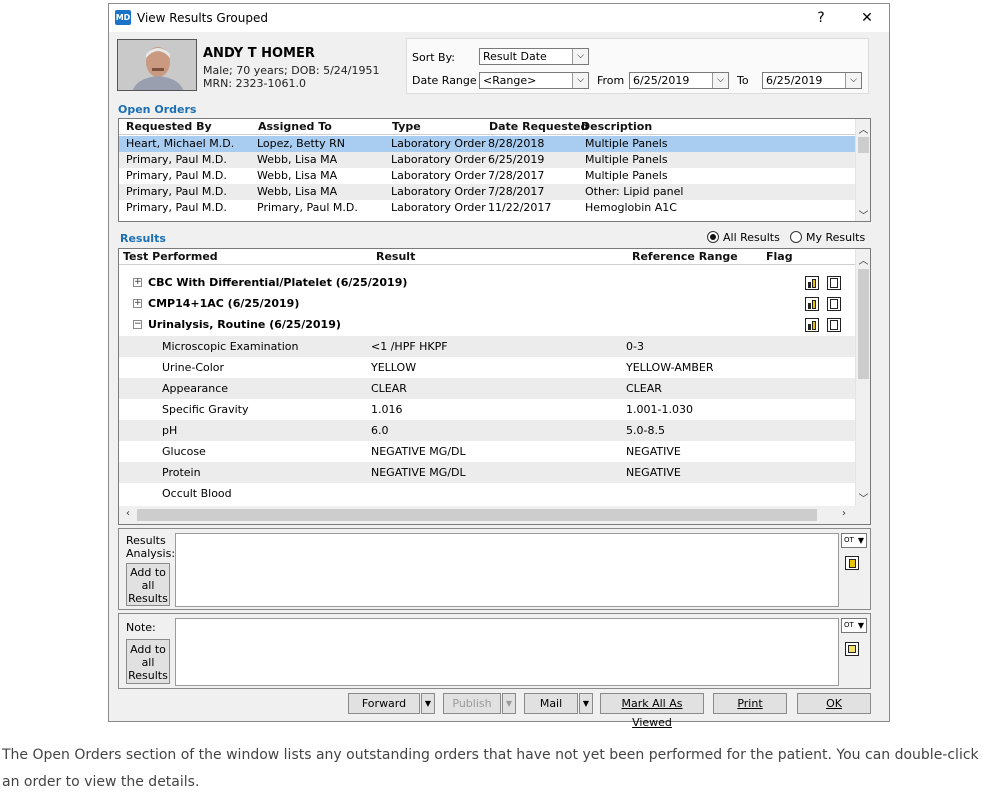 This screenshot has height=796, width=987. Describe the element at coordinates (854, 625) in the screenshot. I see `note-ot-dropdown: OT ▼` at that location.